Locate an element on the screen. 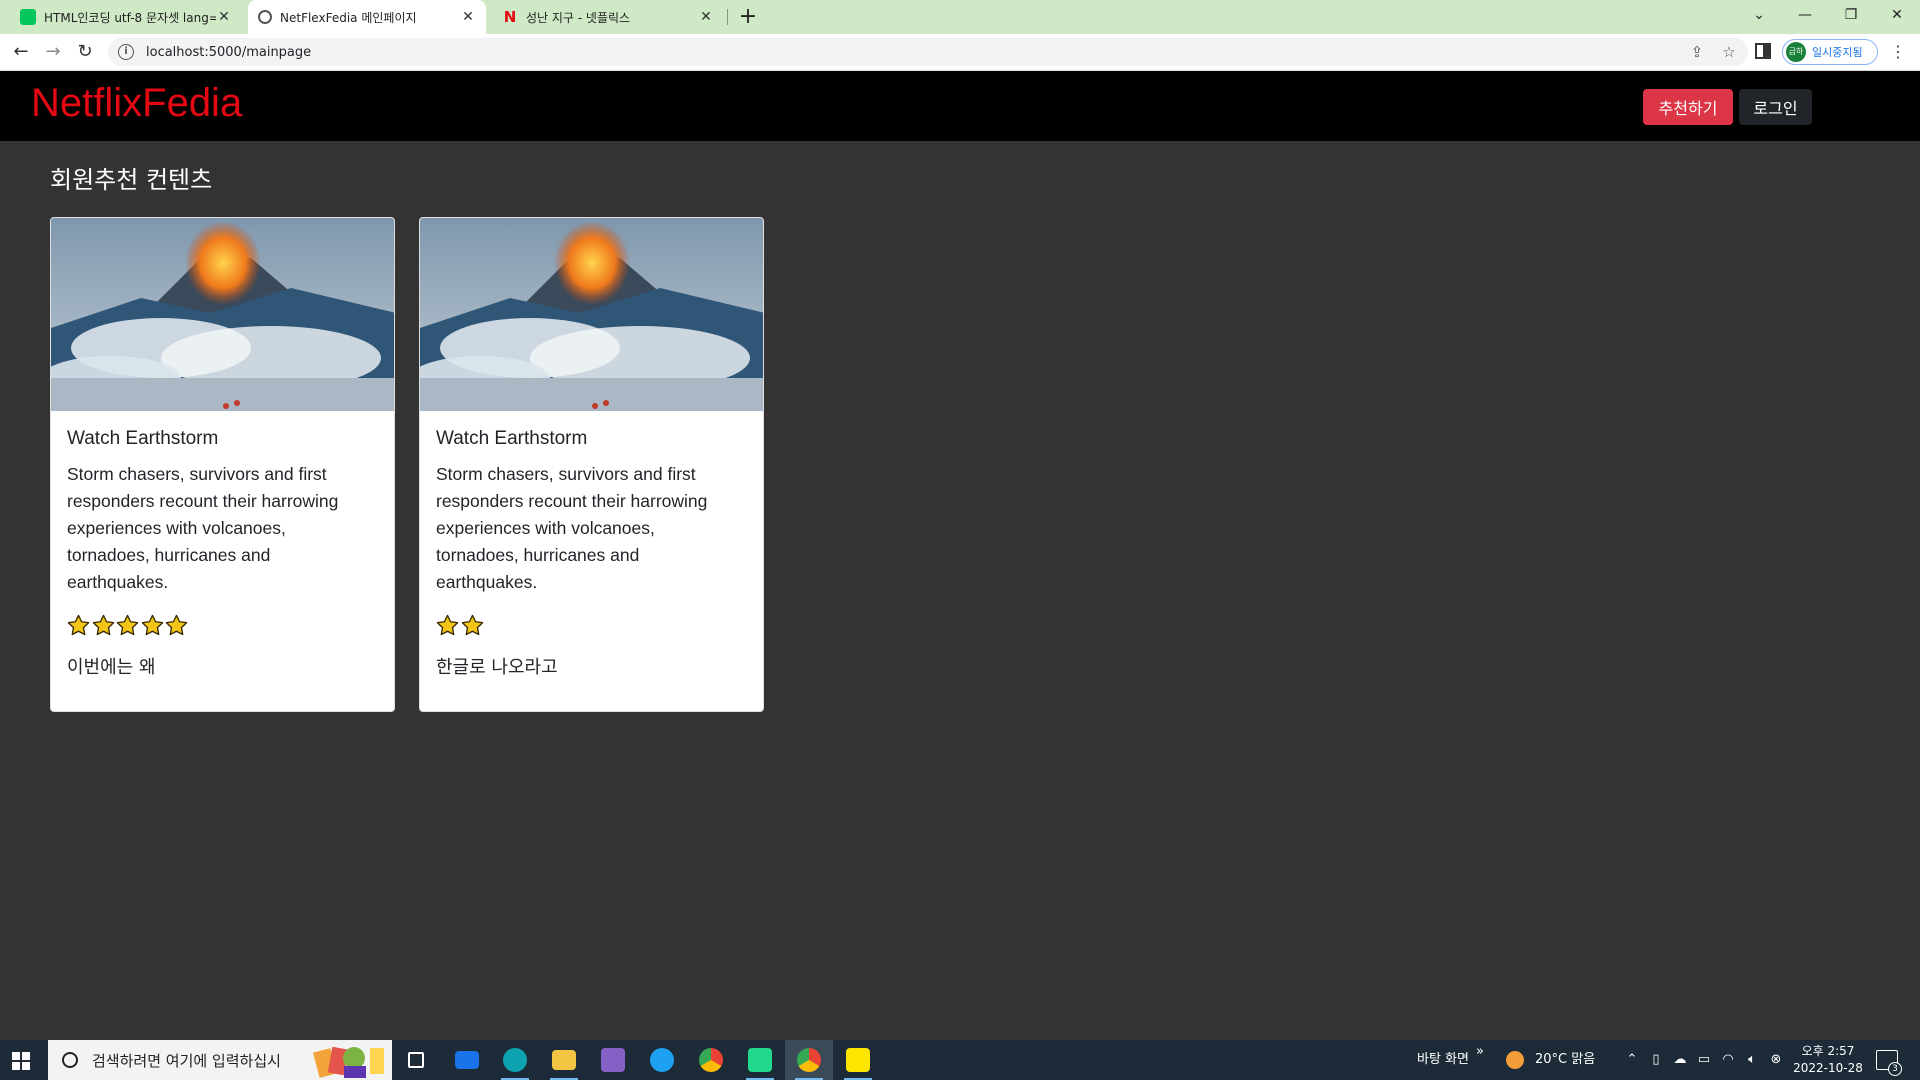  menu-dots-icon: ⋮ is located at coordinates (1898, 52).